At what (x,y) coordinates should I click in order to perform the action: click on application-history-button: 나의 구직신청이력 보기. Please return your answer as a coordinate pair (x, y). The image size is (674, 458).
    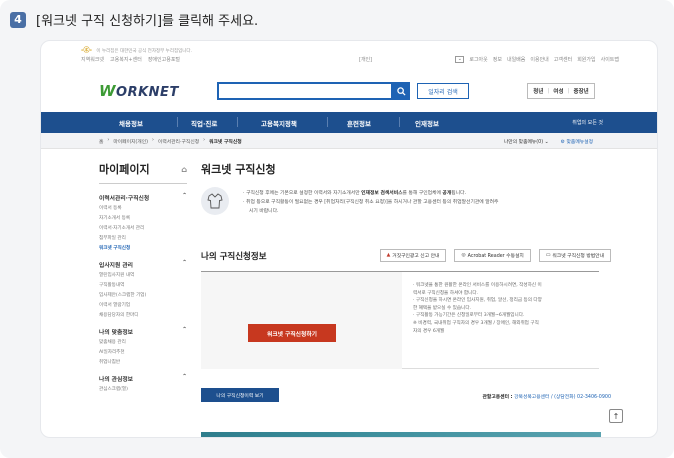
    Looking at the image, I should click on (240, 395).